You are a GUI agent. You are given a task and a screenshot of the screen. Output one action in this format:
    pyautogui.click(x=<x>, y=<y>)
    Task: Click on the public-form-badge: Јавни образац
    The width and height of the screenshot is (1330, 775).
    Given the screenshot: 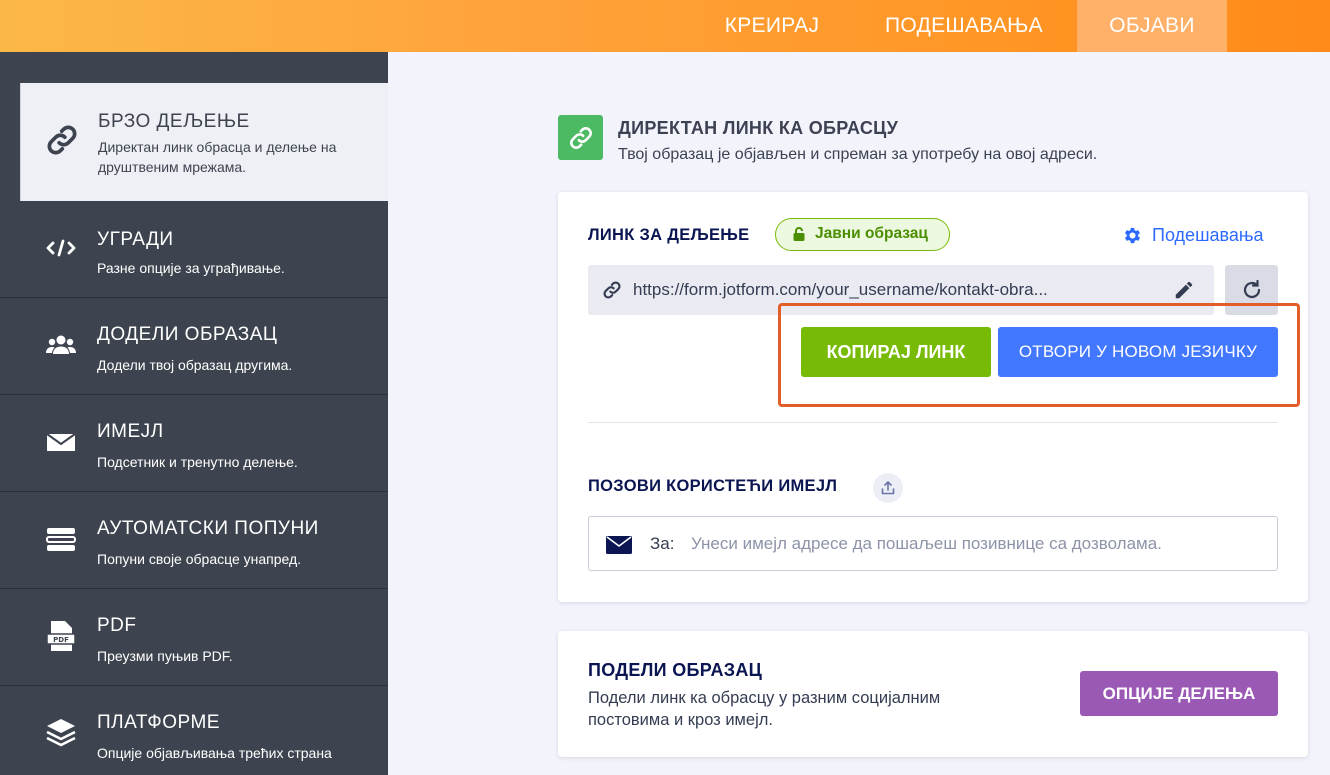 What is the action you would take?
    pyautogui.click(x=862, y=234)
    